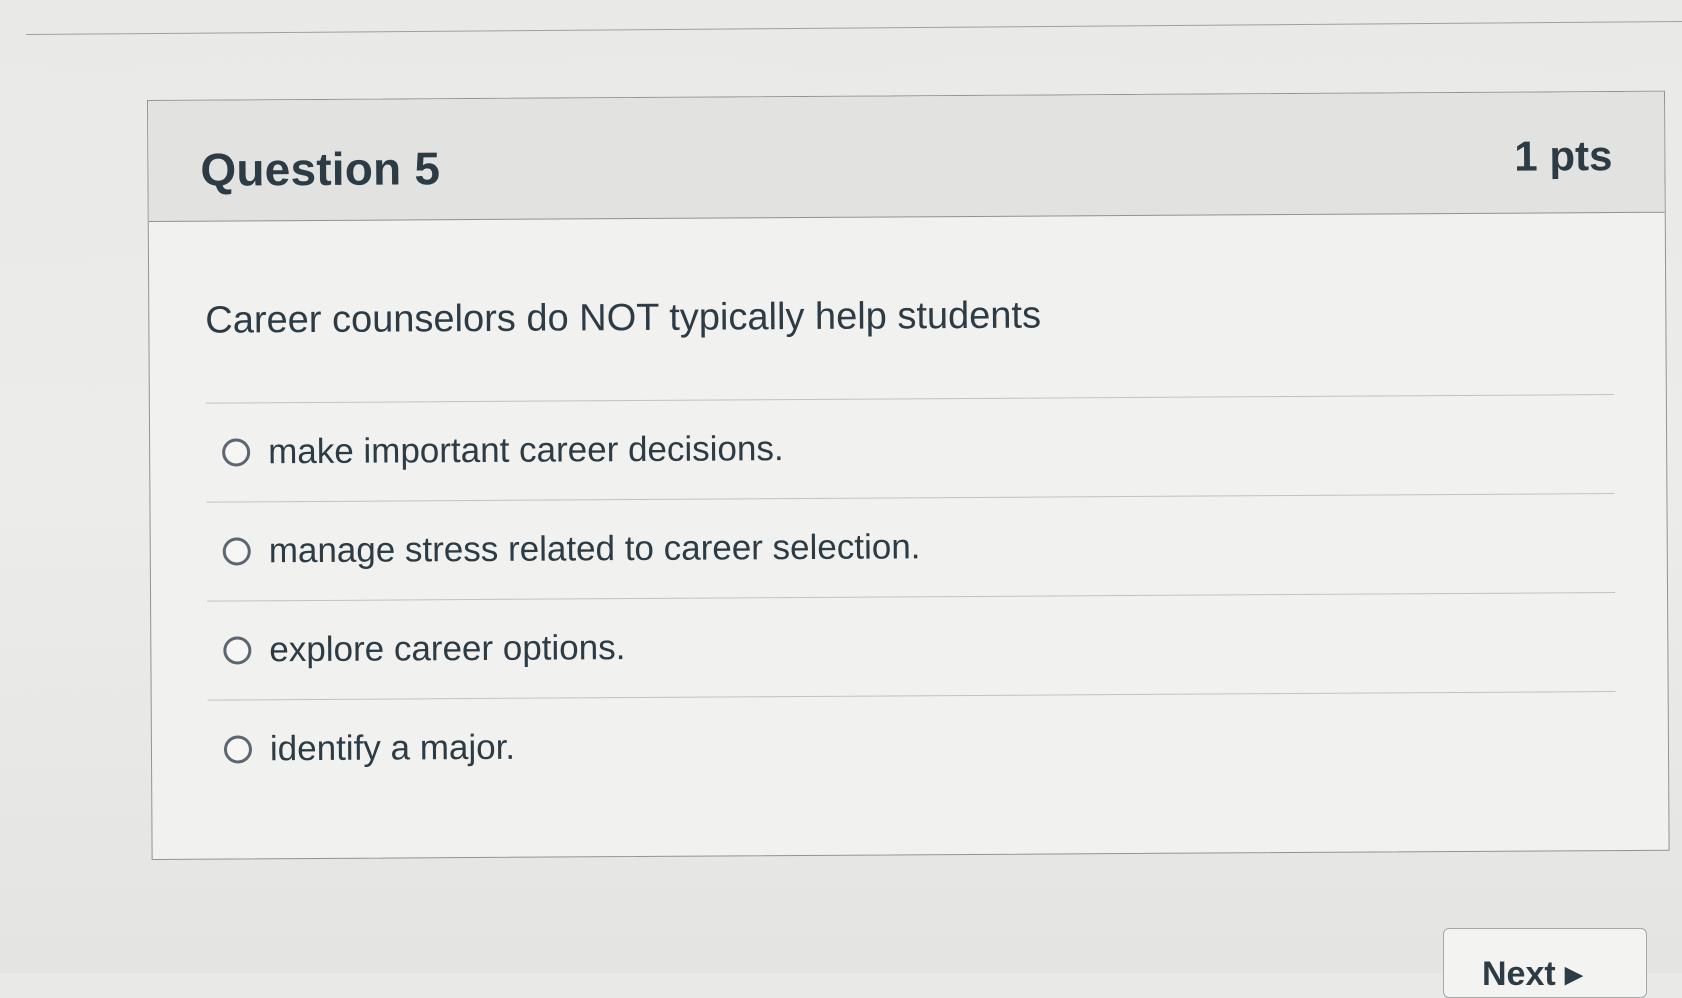  What do you see at coordinates (906, 156) in the screenshot?
I see `question-header: Question 5 1 pts` at bounding box center [906, 156].